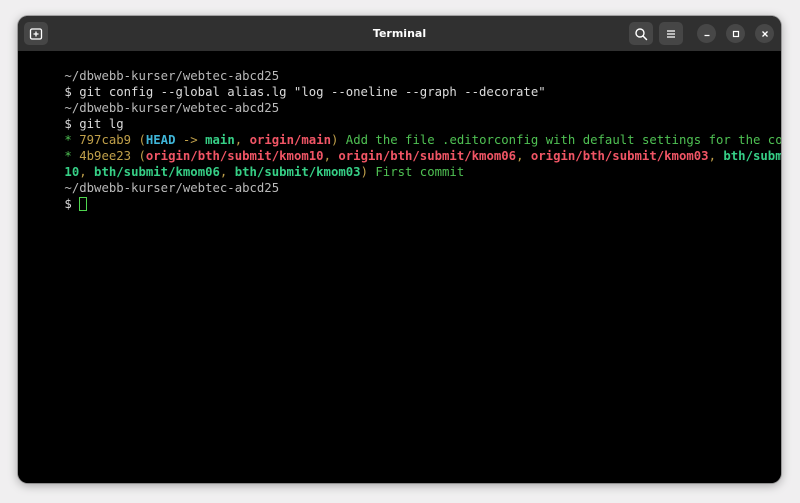  I want to click on maximize-button, so click(735, 33).